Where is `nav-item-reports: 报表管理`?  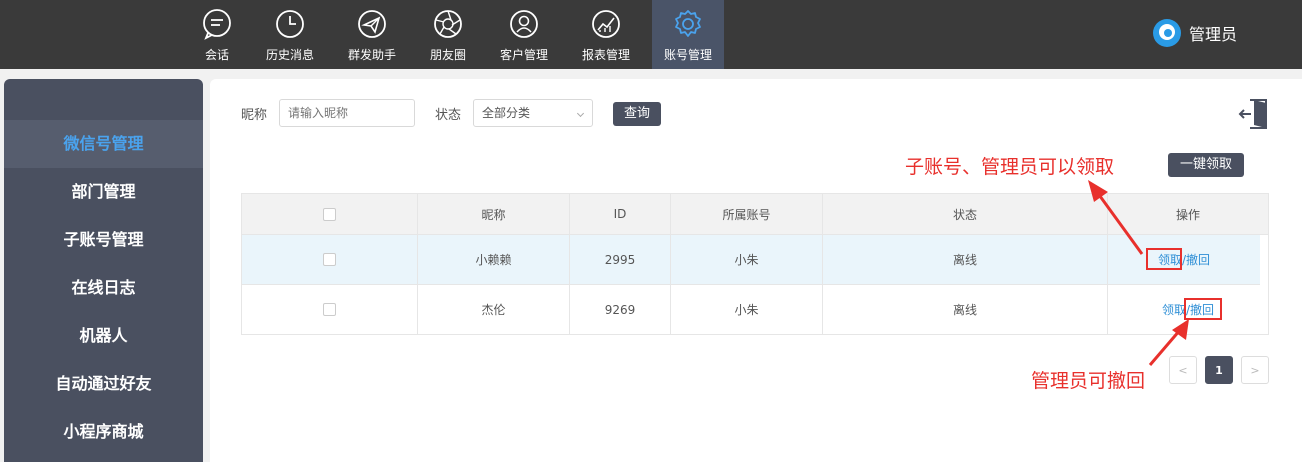 nav-item-reports: 报表管理 is located at coordinates (606, 34).